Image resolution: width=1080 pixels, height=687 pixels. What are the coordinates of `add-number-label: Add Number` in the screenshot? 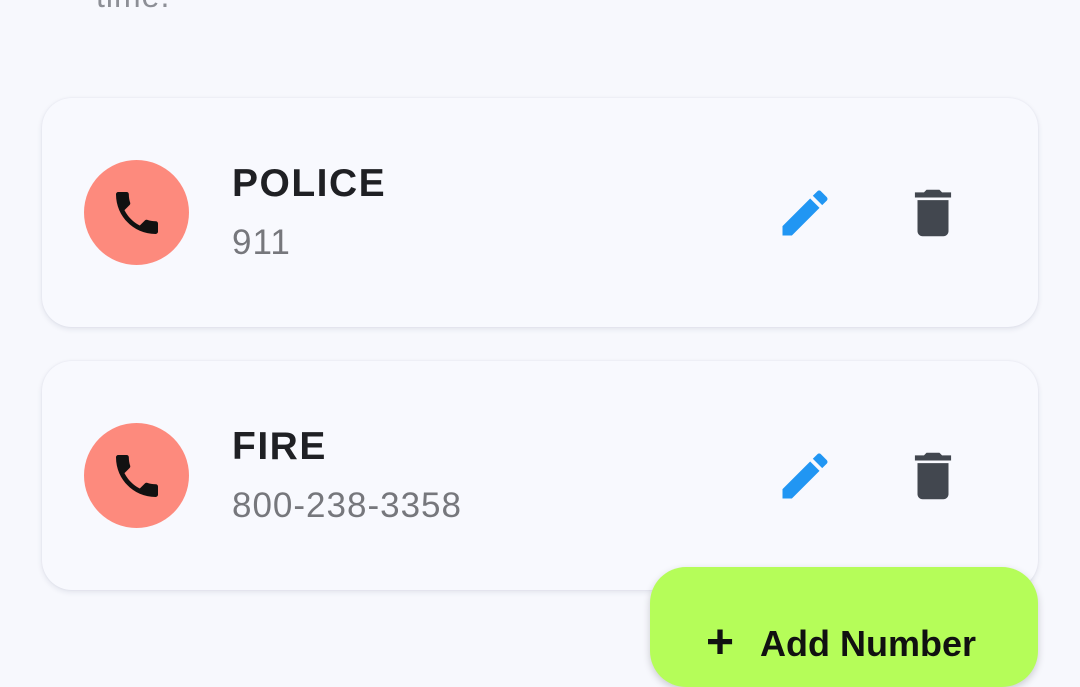 It's located at (868, 643).